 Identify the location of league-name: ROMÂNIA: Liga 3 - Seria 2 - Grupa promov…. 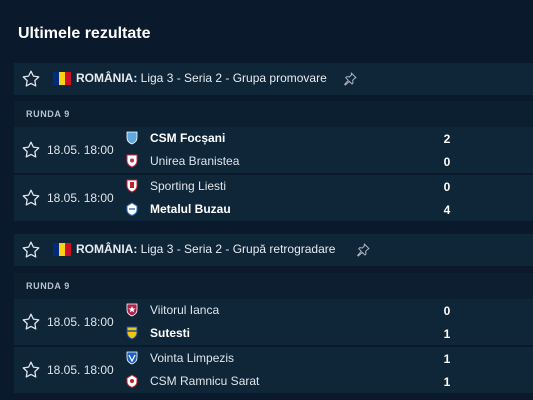
(201, 78).